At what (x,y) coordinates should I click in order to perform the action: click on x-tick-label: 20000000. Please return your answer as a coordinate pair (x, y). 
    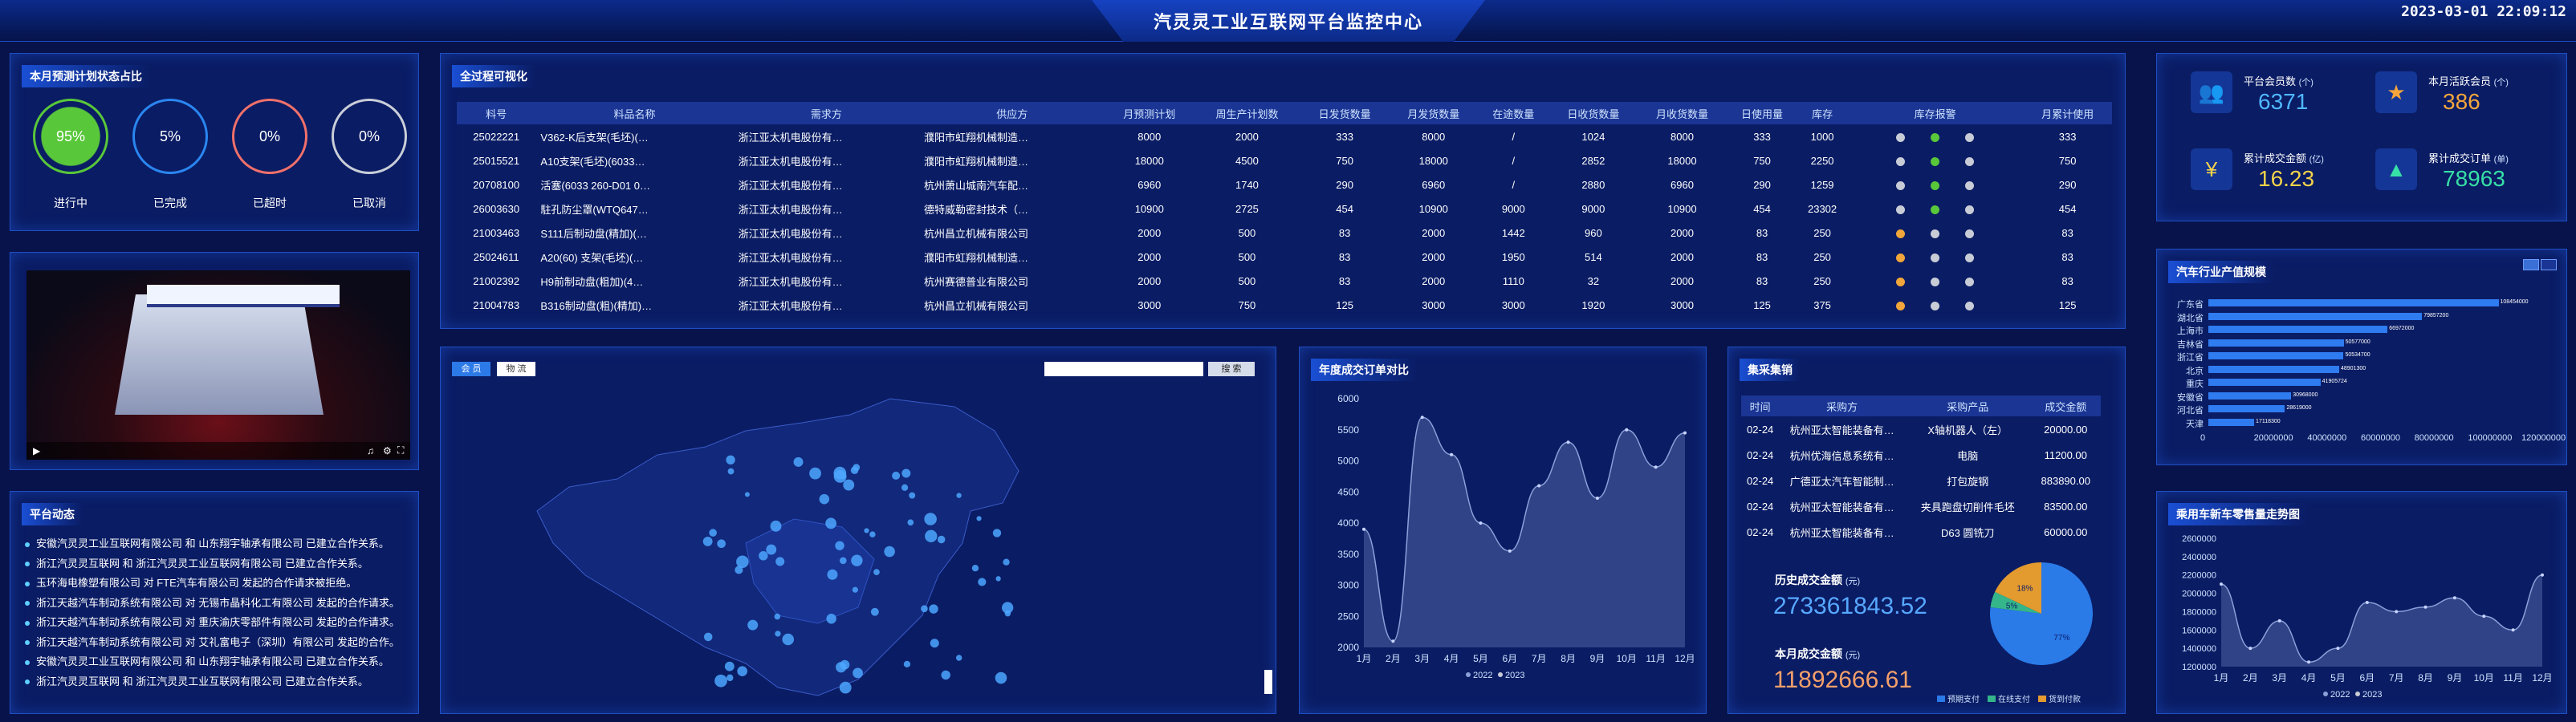
    Looking at the image, I should click on (2273, 438).